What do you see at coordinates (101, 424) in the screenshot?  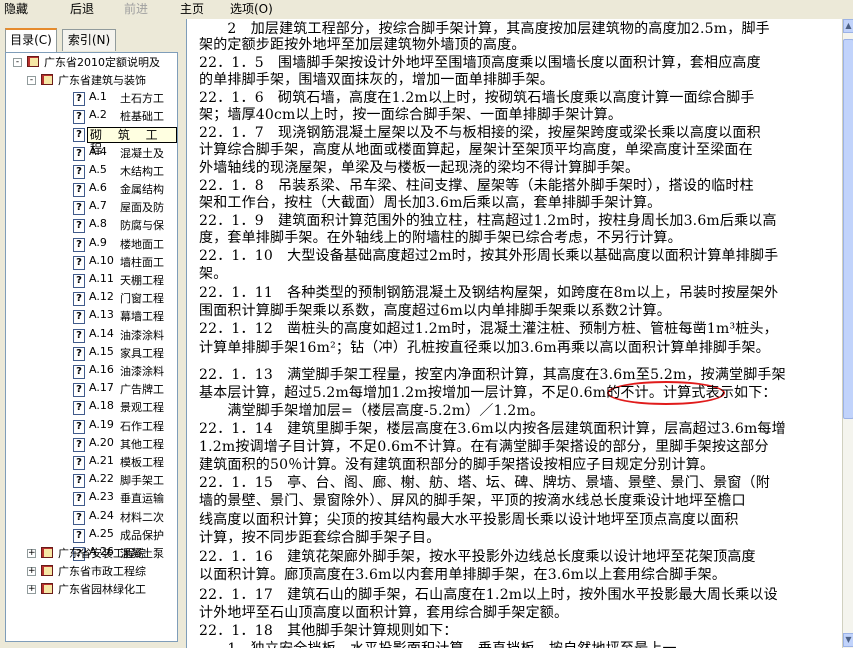 I see `tree-item-code: A.19` at bounding box center [101, 424].